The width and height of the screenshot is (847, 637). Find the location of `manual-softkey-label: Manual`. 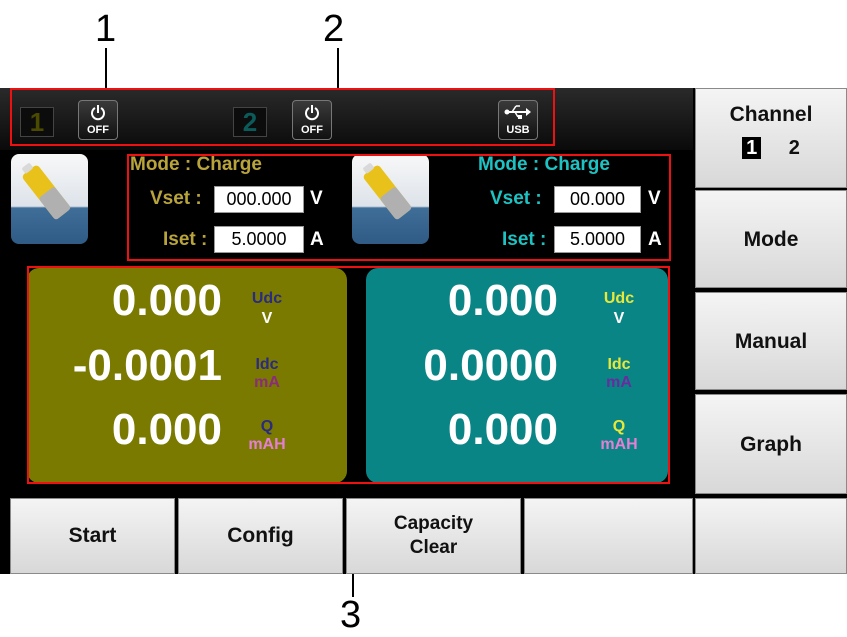

manual-softkey-label: Manual is located at coordinates (771, 341).